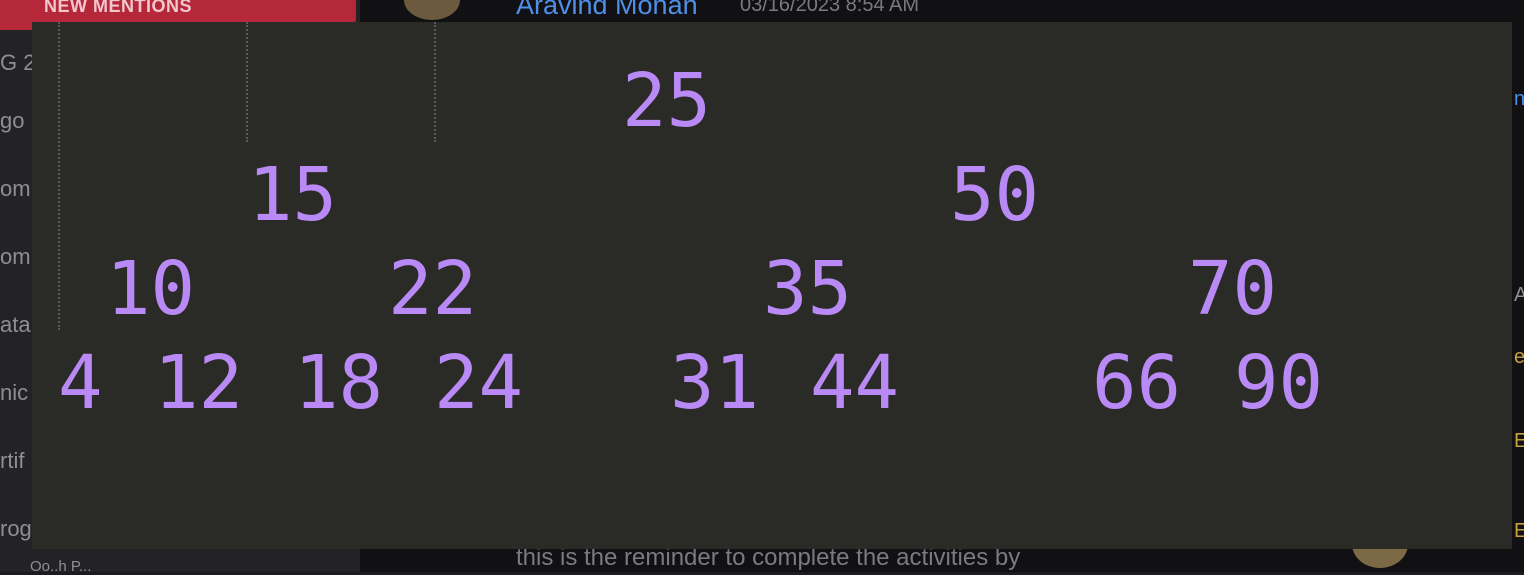 Image resolution: width=1524 pixels, height=575 pixels. I want to click on right-edge-glyph: A, so click(1519, 295).